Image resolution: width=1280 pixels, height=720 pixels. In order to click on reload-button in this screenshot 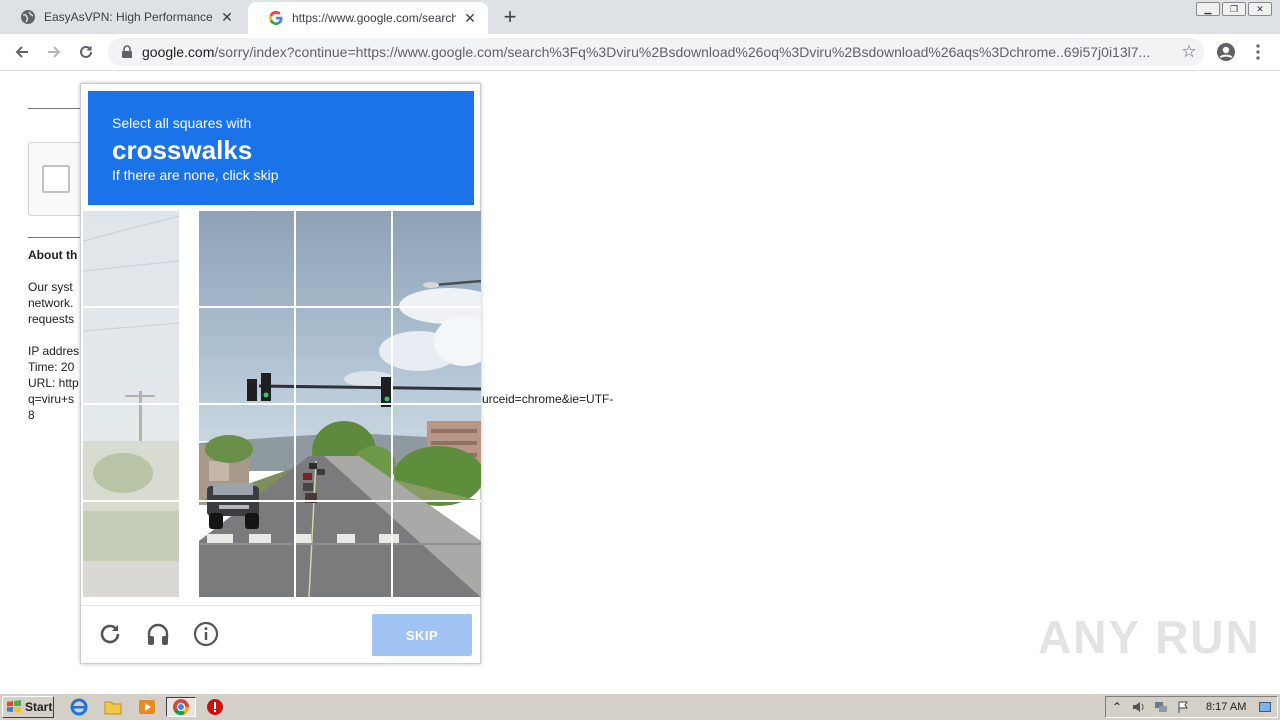, I will do `click(86, 52)`.